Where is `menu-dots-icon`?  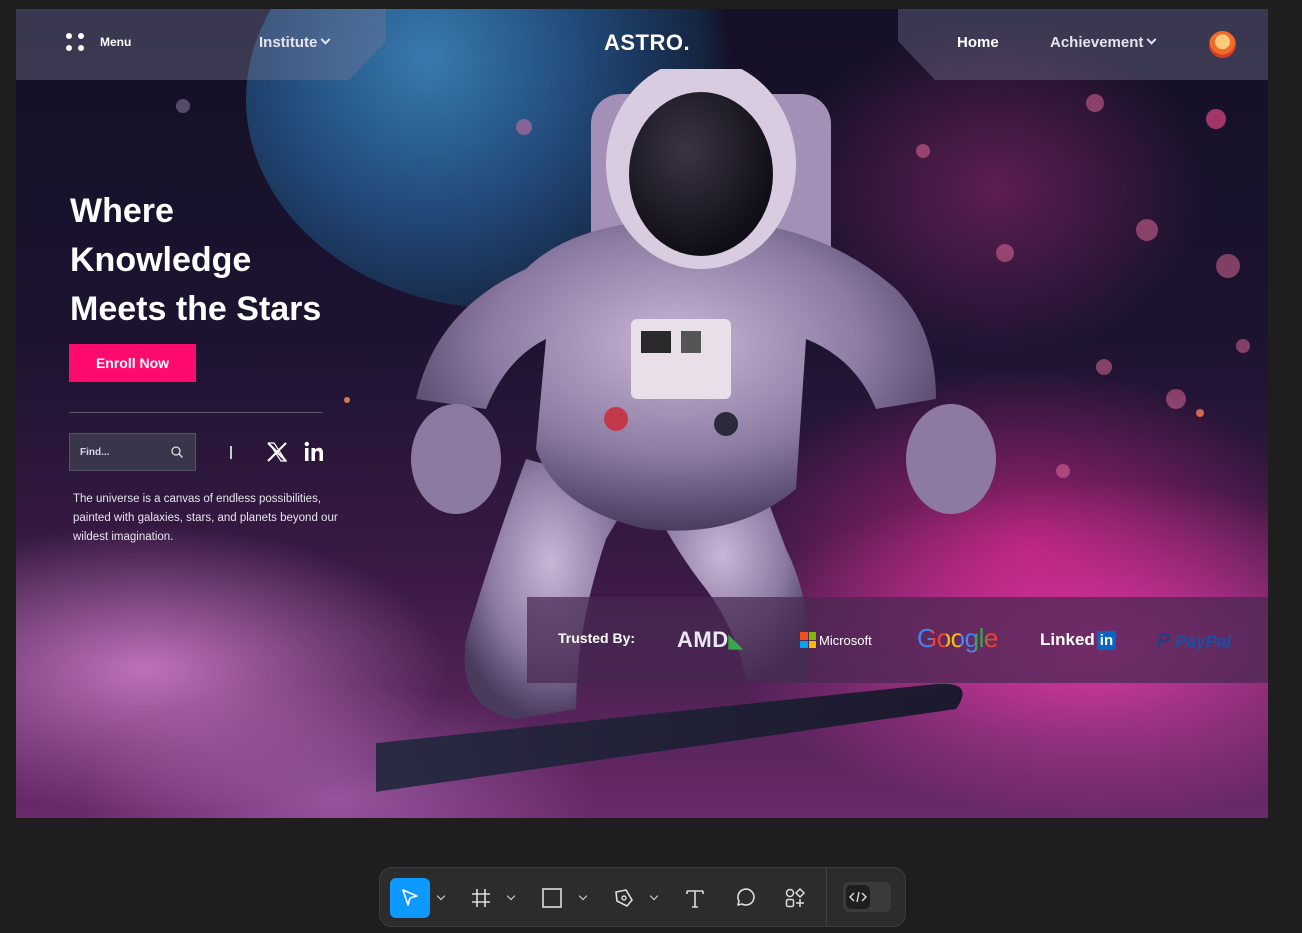
menu-dots-icon is located at coordinates (75, 42).